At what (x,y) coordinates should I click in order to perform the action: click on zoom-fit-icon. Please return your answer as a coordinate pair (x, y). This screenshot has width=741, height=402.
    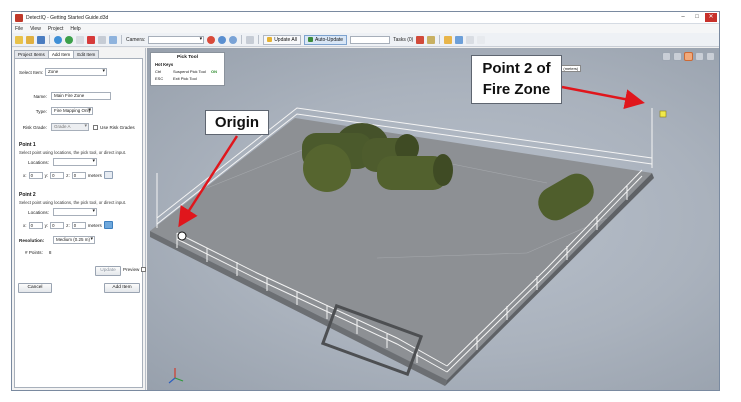
    Looking at the image, I should click on (710, 56).